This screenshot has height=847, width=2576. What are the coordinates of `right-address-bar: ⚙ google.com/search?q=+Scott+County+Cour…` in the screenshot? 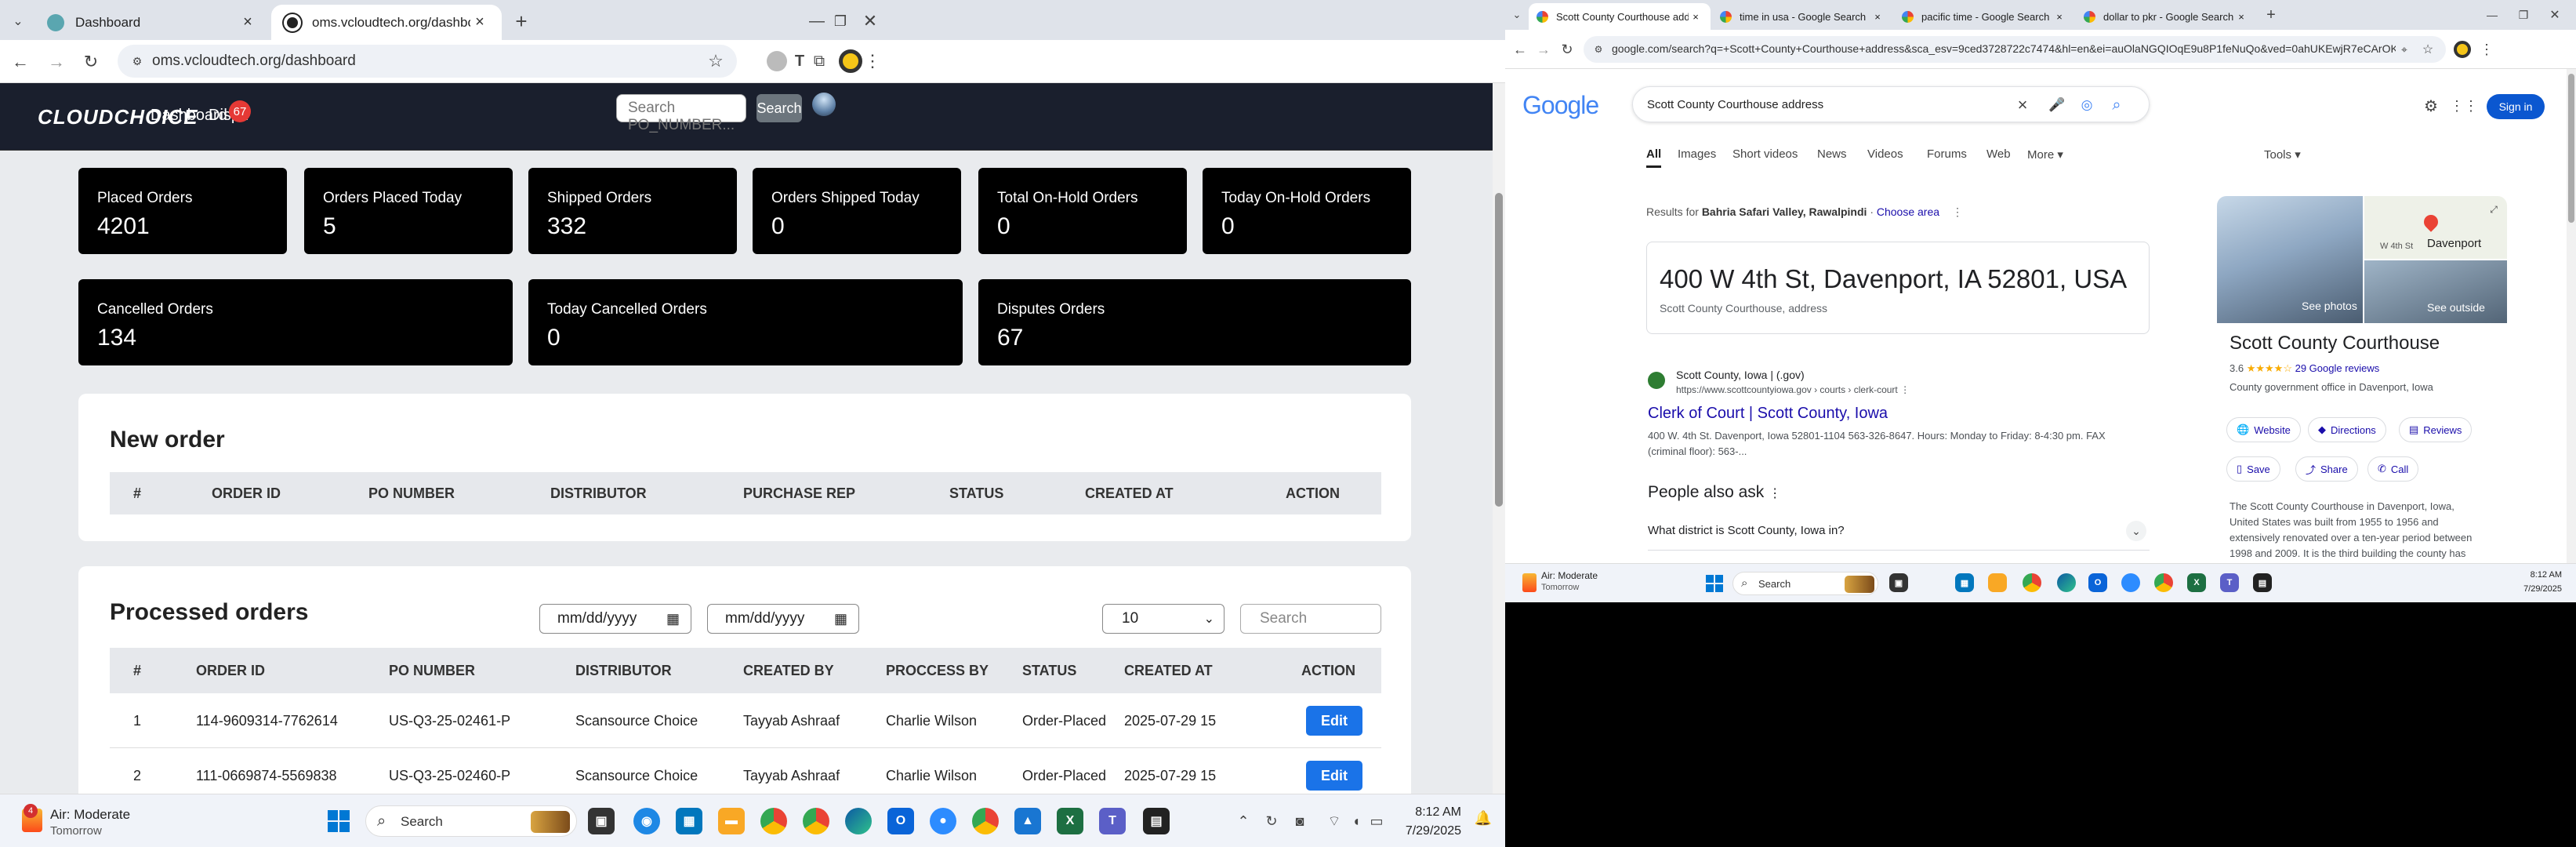 It's located at (2015, 49).